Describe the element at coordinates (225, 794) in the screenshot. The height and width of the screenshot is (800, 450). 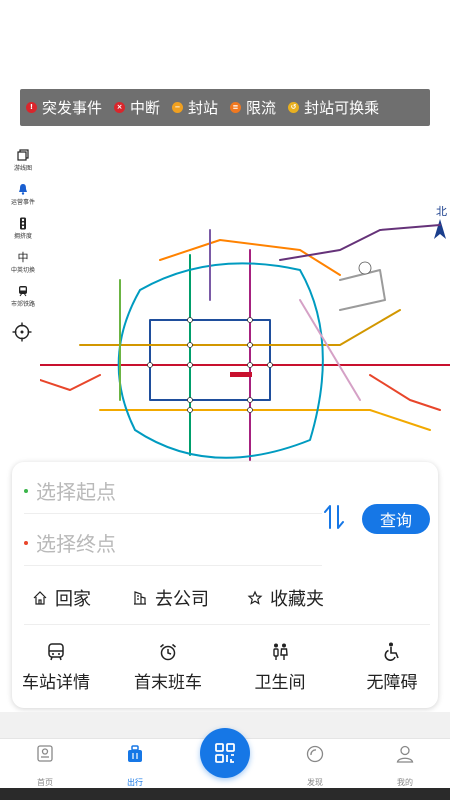
I see `system-gesture-bar` at that location.